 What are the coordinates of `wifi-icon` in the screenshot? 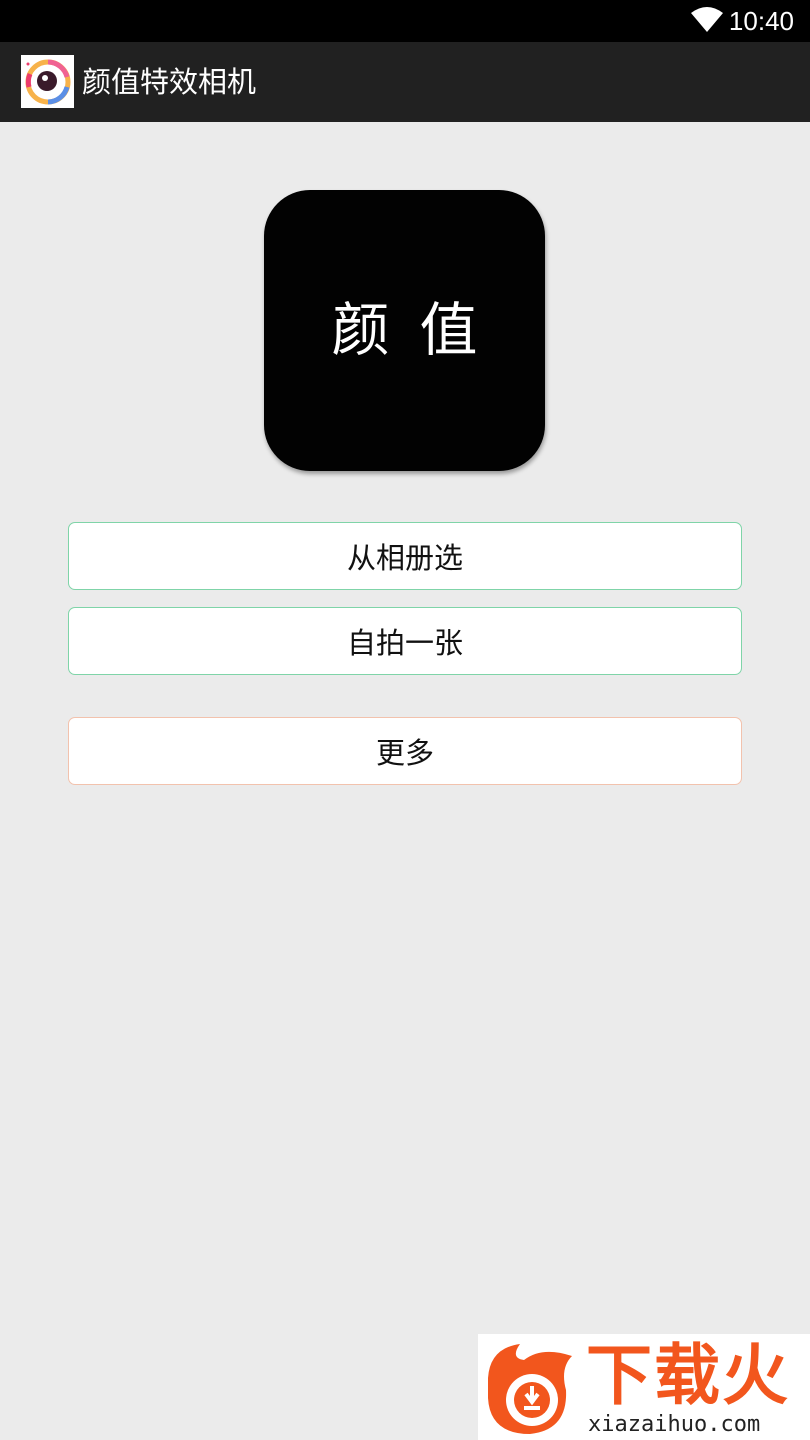 It's located at (707, 19).